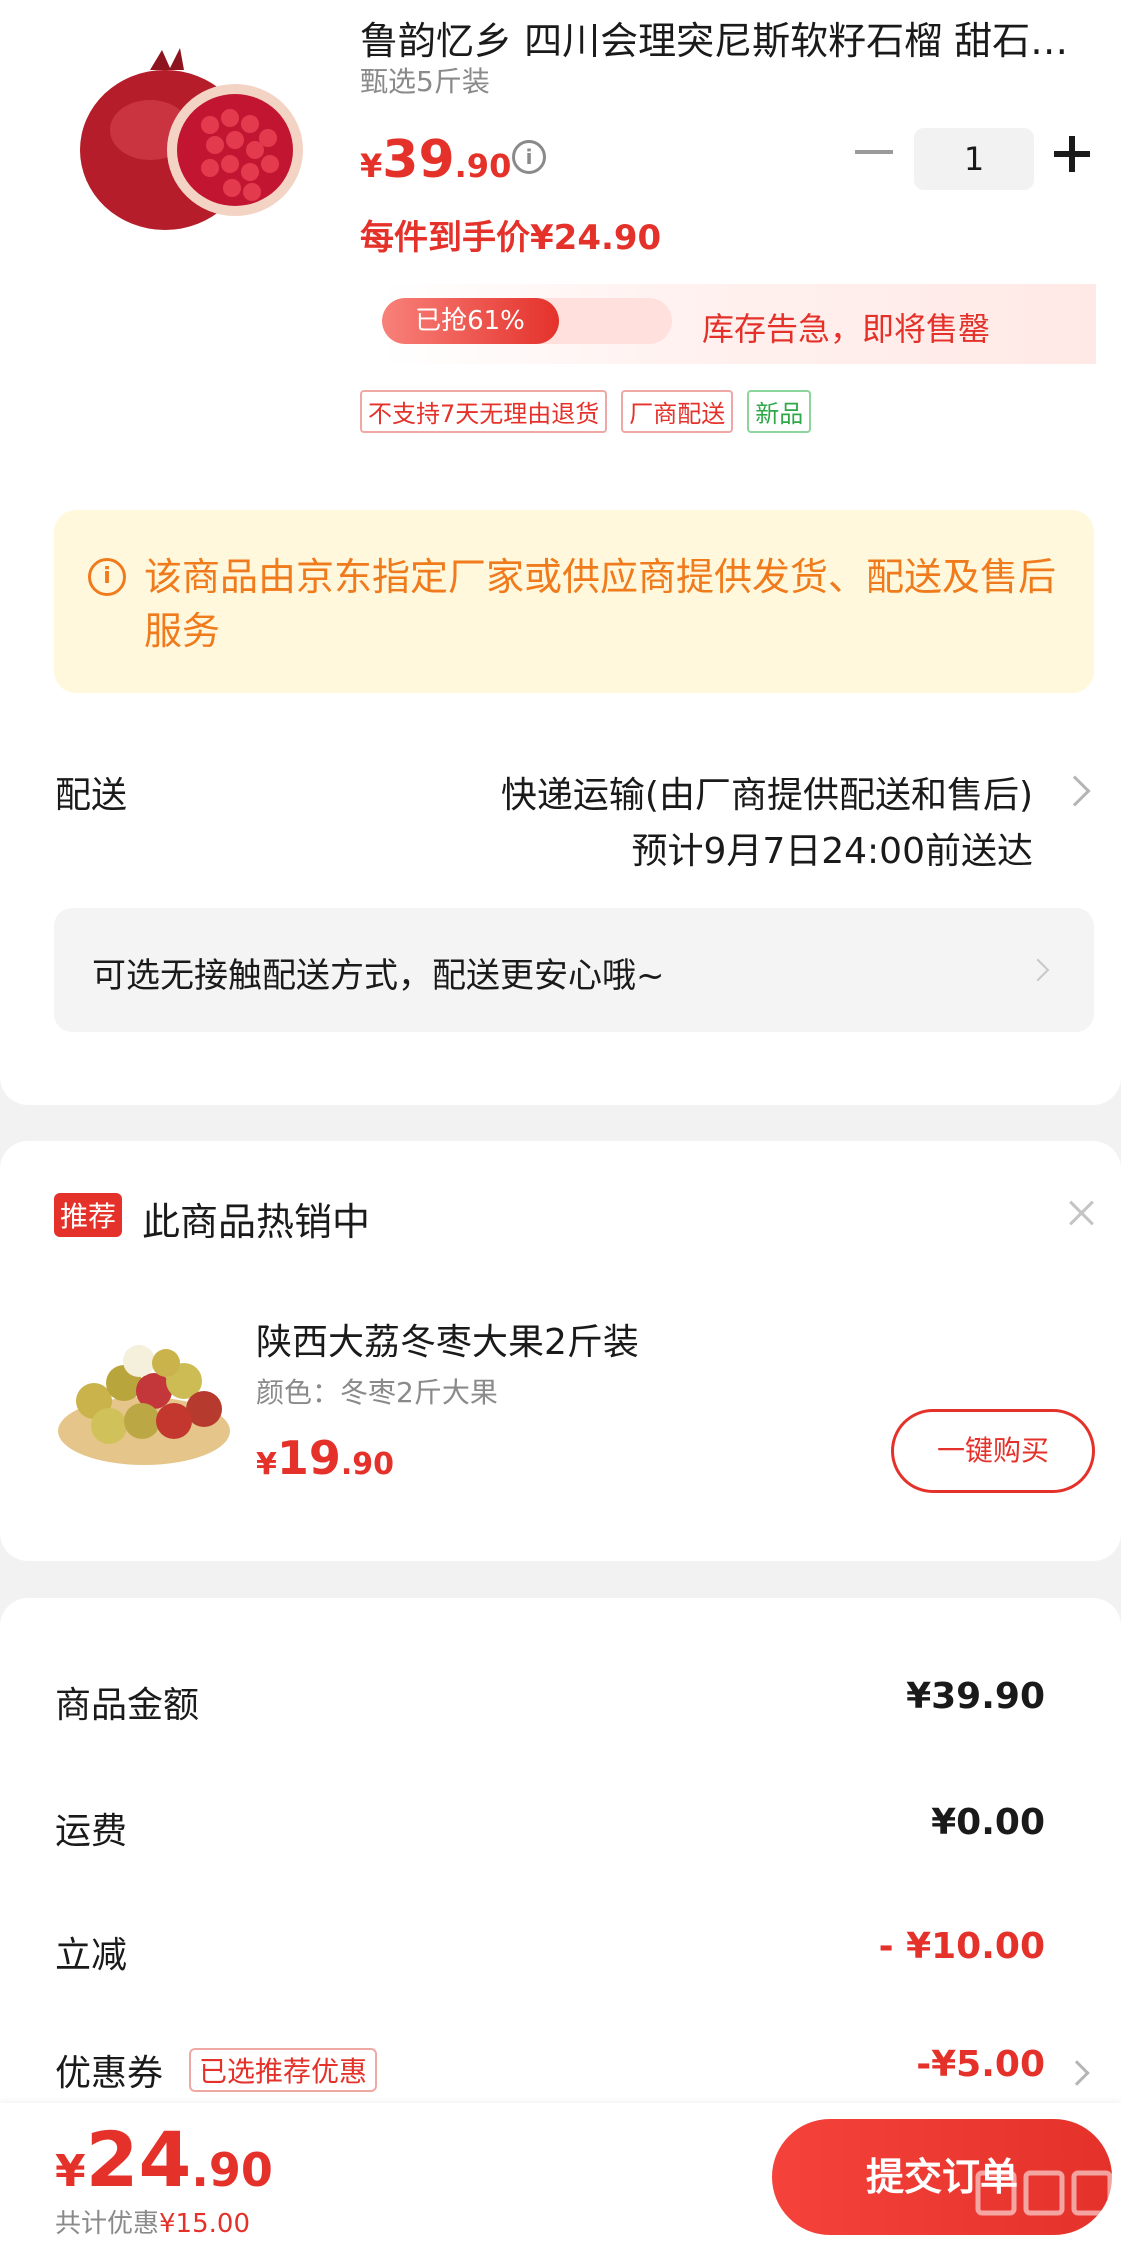 The width and height of the screenshot is (1121, 2252). I want to click on recommend-badge: 推荐, so click(88, 1215).